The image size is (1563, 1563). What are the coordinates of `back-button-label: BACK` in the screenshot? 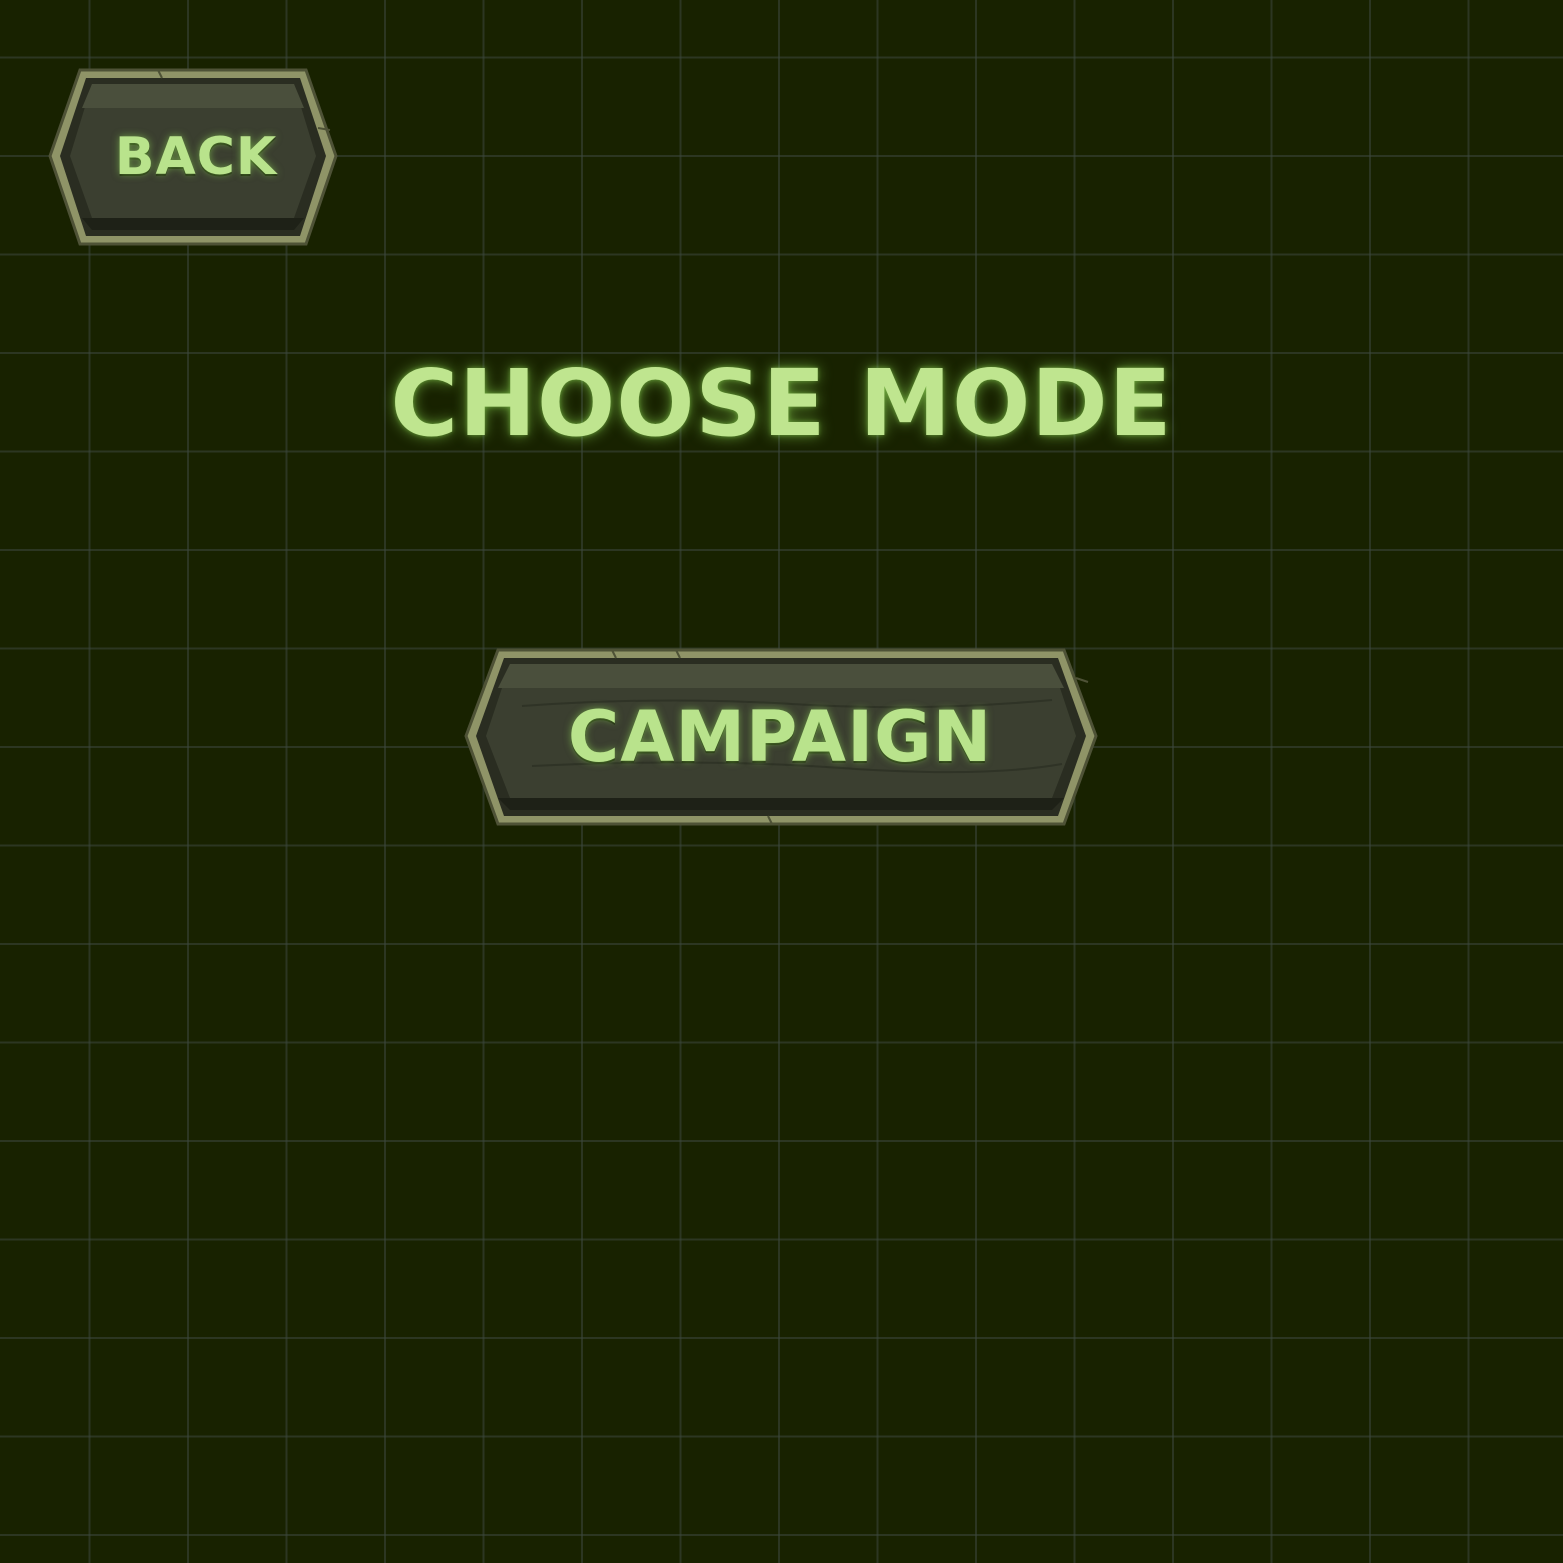 It's located at (196, 157).